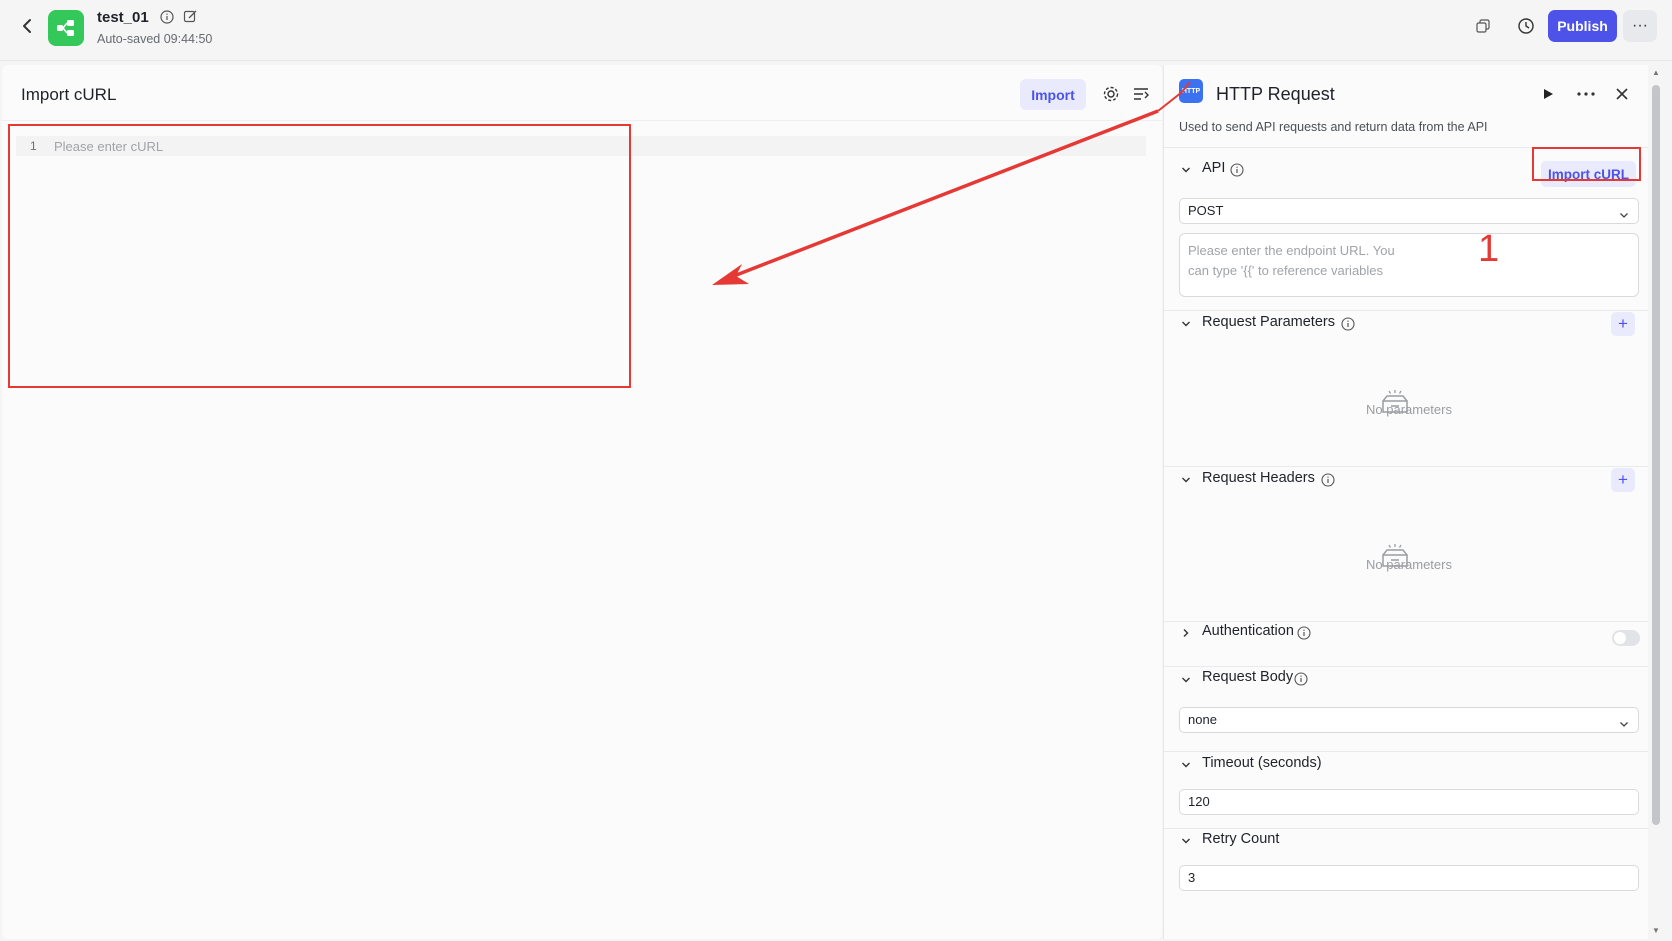 The width and height of the screenshot is (1672, 941). Describe the element at coordinates (319, 256) in the screenshot. I see `annotation-box-editor` at that location.